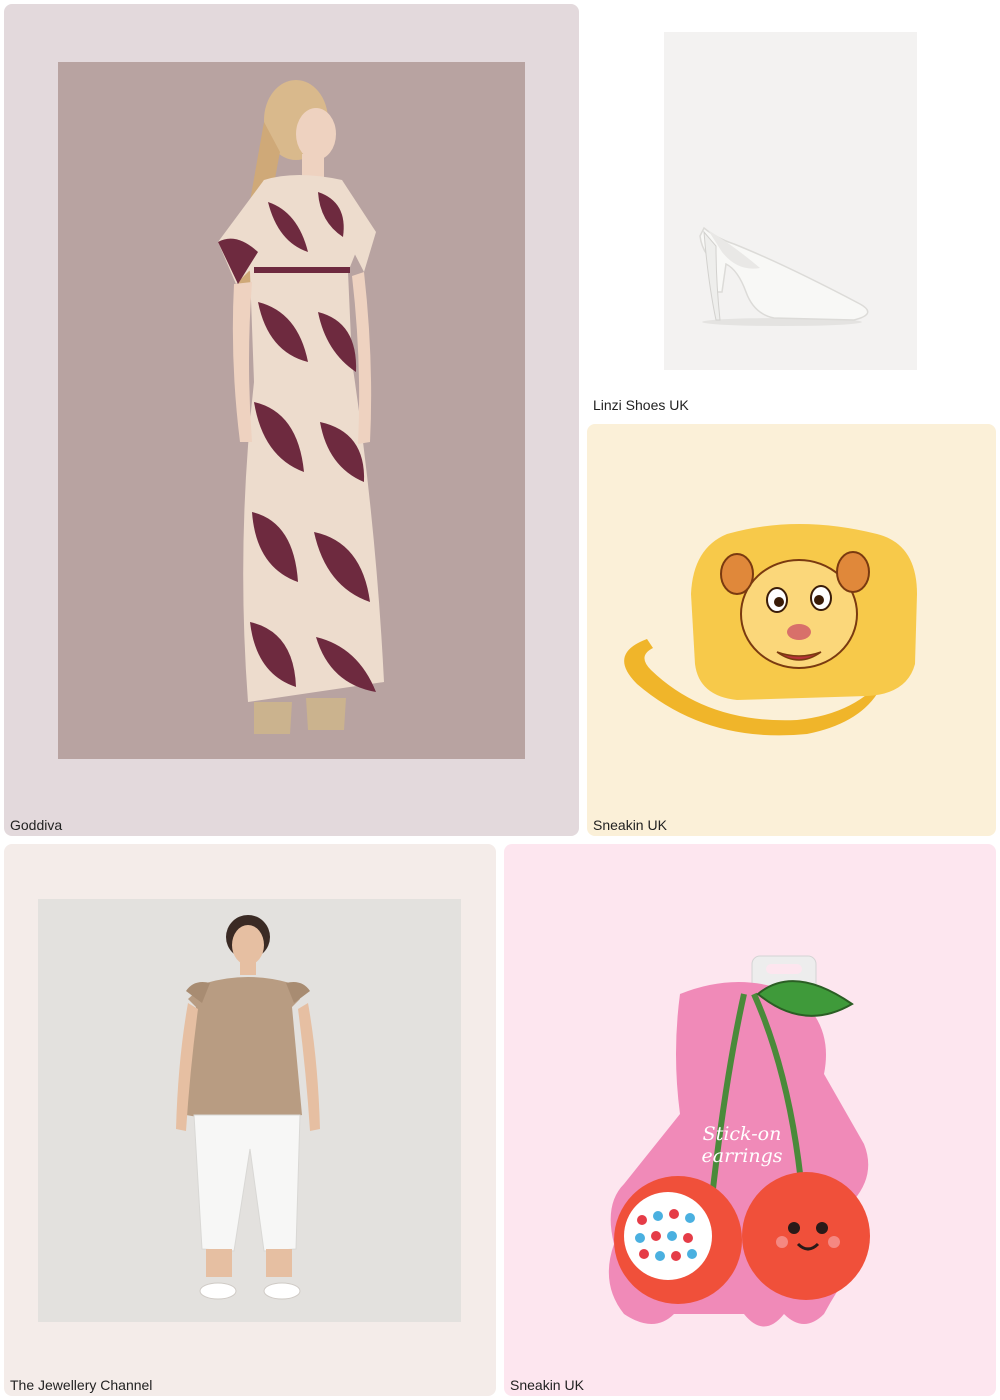 The width and height of the screenshot is (1000, 1400). I want to click on cherry-earrings-illustration: Stick-on earrings, so click(739, 1141).